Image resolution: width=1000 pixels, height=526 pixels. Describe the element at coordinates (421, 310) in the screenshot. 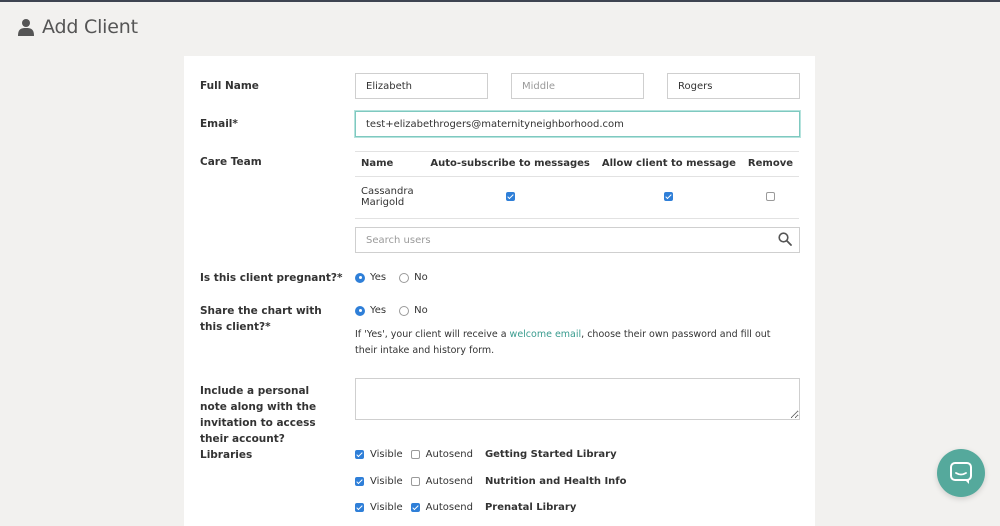

I see `share-chart-no-label: No` at that location.